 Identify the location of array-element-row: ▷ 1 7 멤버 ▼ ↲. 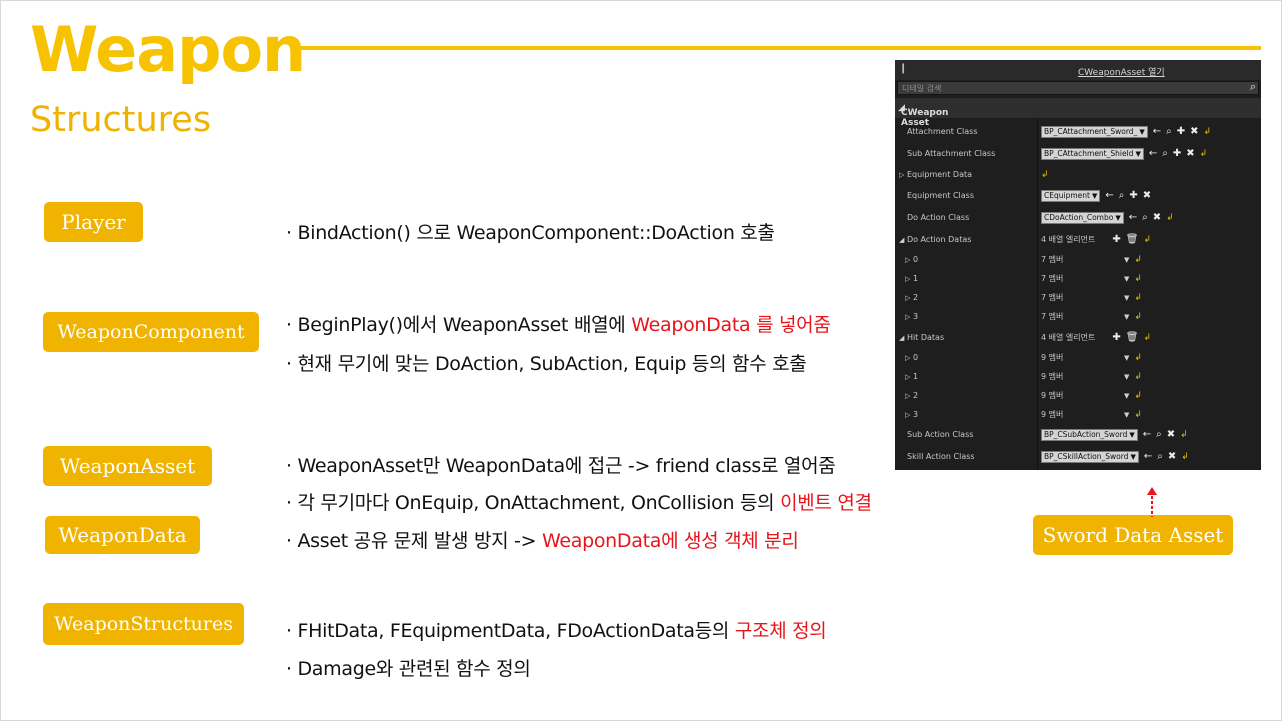
(1078, 278).